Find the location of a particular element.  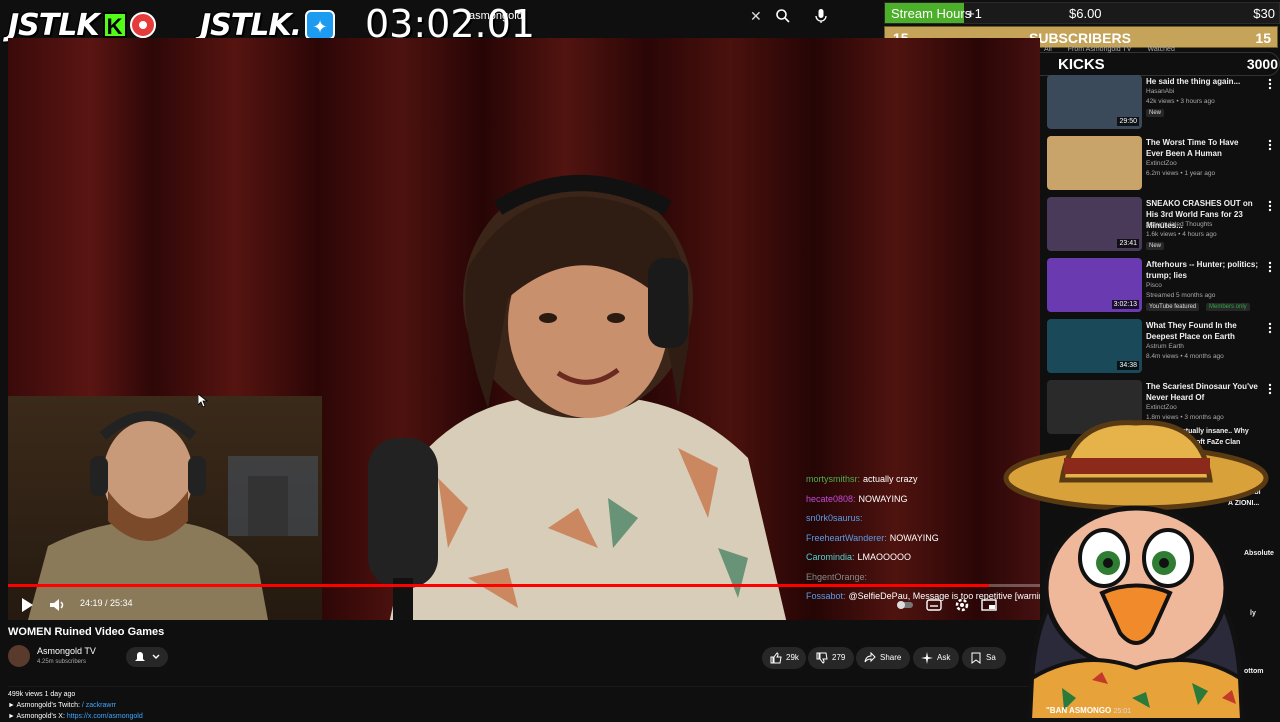

progress-bar is located at coordinates (524, 585).